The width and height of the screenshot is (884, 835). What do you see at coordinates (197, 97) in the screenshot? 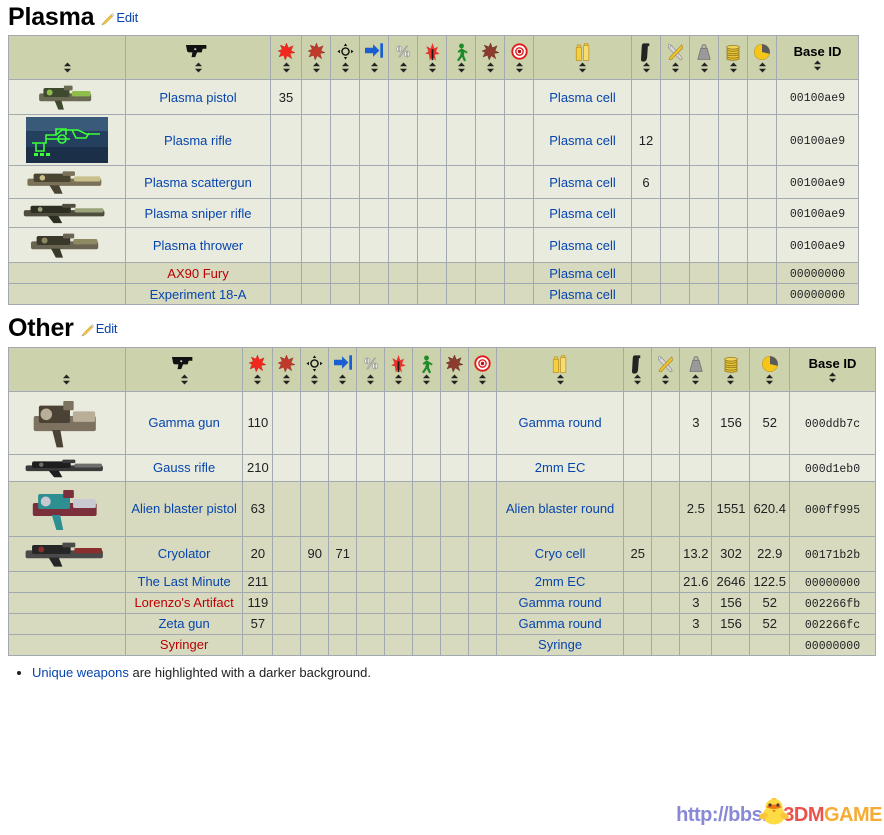
I see `weapon-name-link: Plasma pistol` at bounding box center [197, 97].